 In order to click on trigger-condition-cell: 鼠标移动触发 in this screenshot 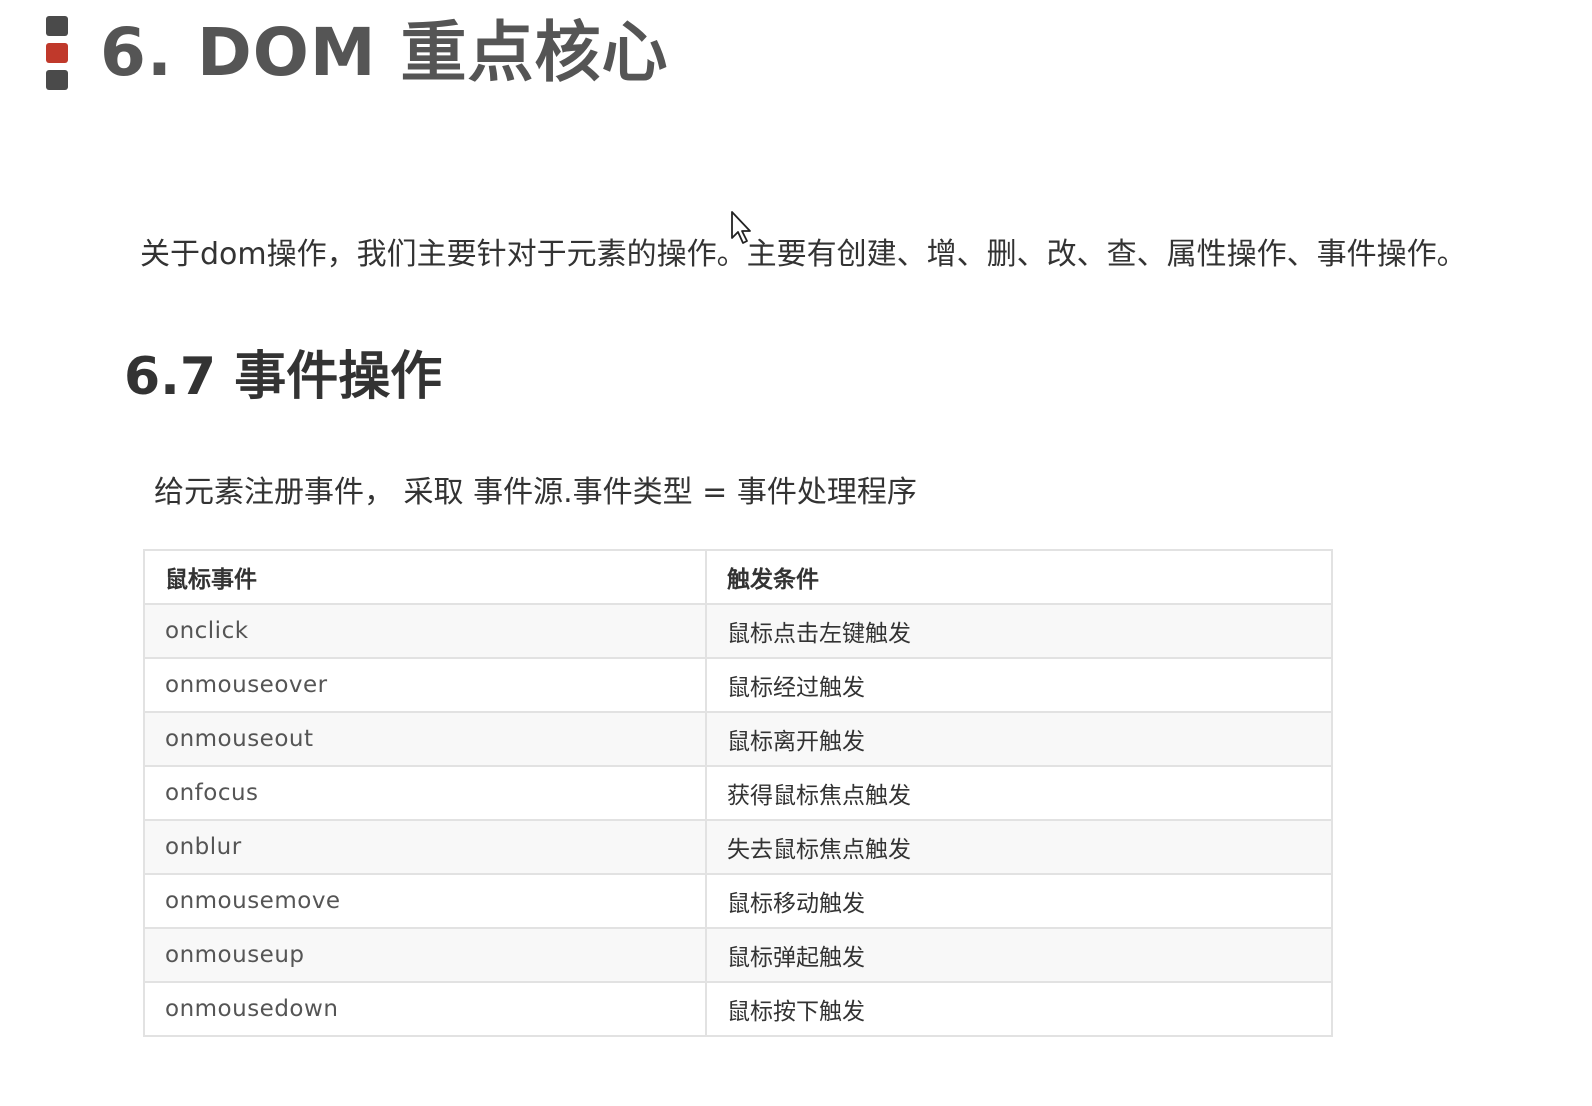, I will do `click(1019, 901)`.